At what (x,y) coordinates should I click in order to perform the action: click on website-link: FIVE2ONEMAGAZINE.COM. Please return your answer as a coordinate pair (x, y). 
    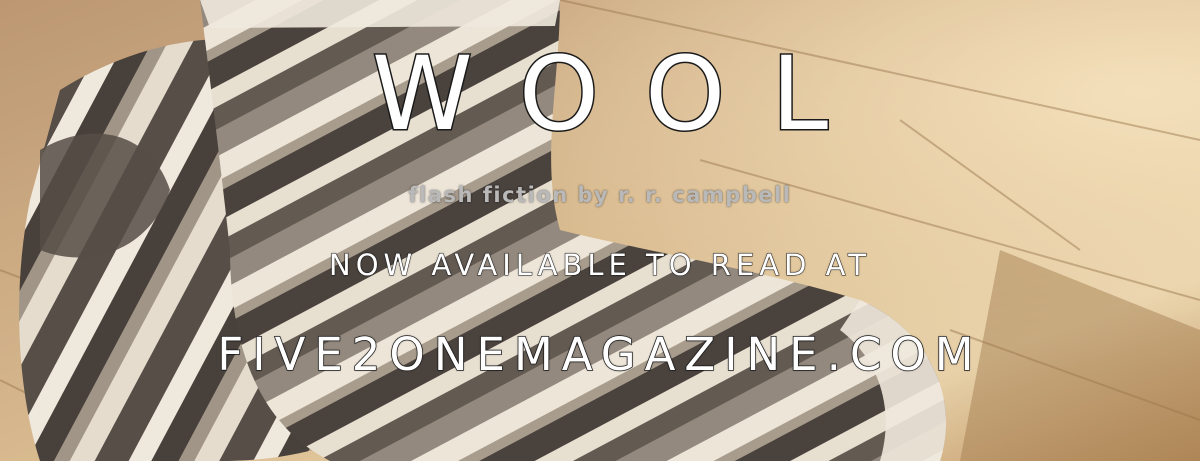
    Looking at the image, I should click on (600, 354).